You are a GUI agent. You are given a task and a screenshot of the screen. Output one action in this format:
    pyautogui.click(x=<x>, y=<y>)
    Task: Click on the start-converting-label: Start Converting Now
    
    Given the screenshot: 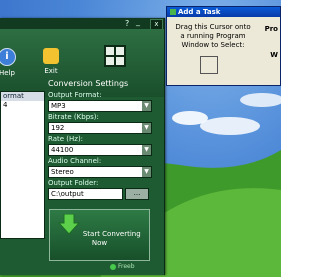 What is the action you would take?
    pyautogui.click(x=111, y=238)
    